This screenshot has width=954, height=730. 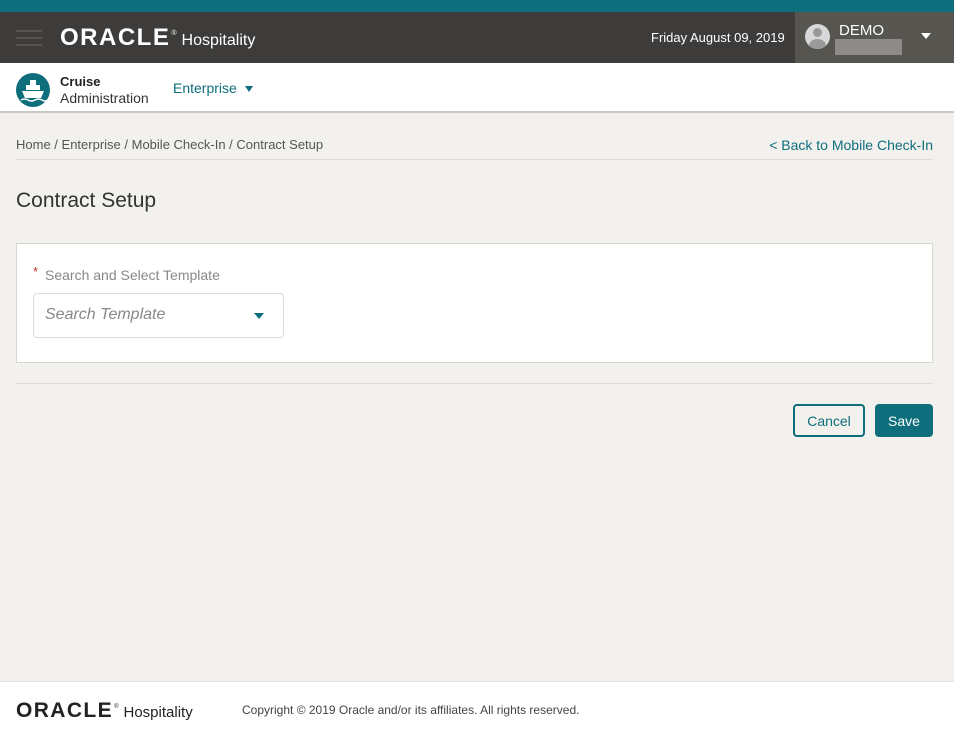 I want to click on breadcrumb-home: Home, so click(x=33, y=144).